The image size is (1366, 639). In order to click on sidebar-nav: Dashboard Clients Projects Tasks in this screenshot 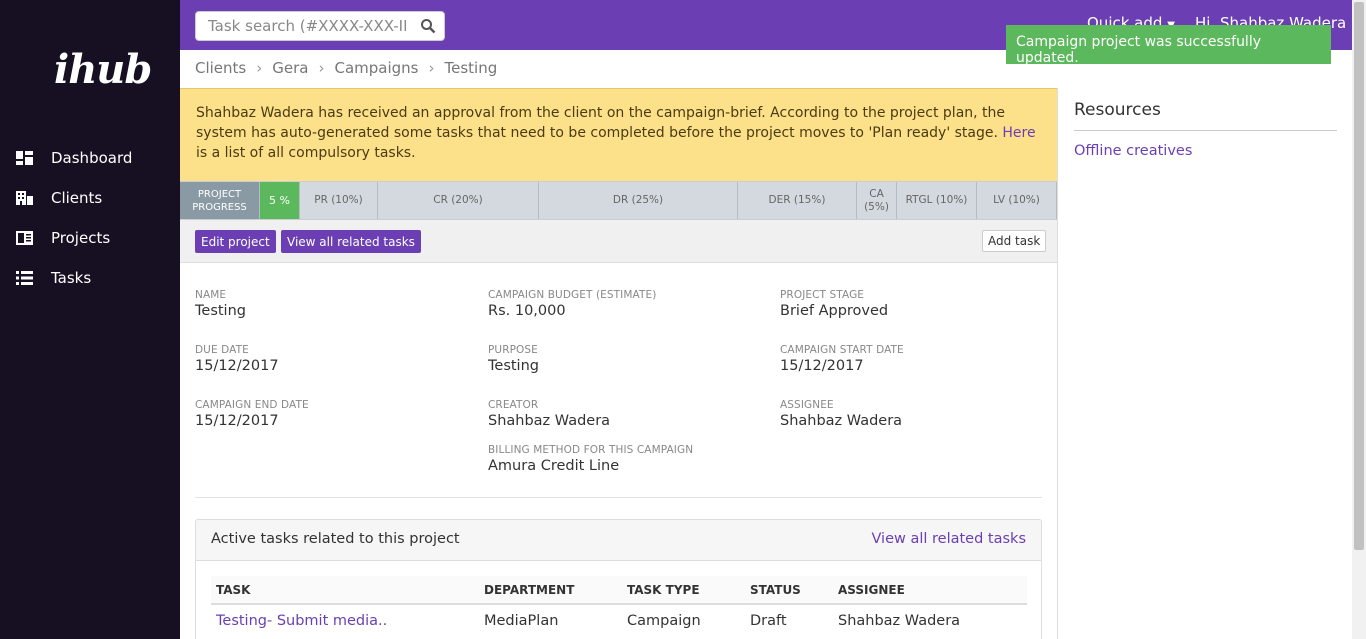, I will do `click(90, 218)`.